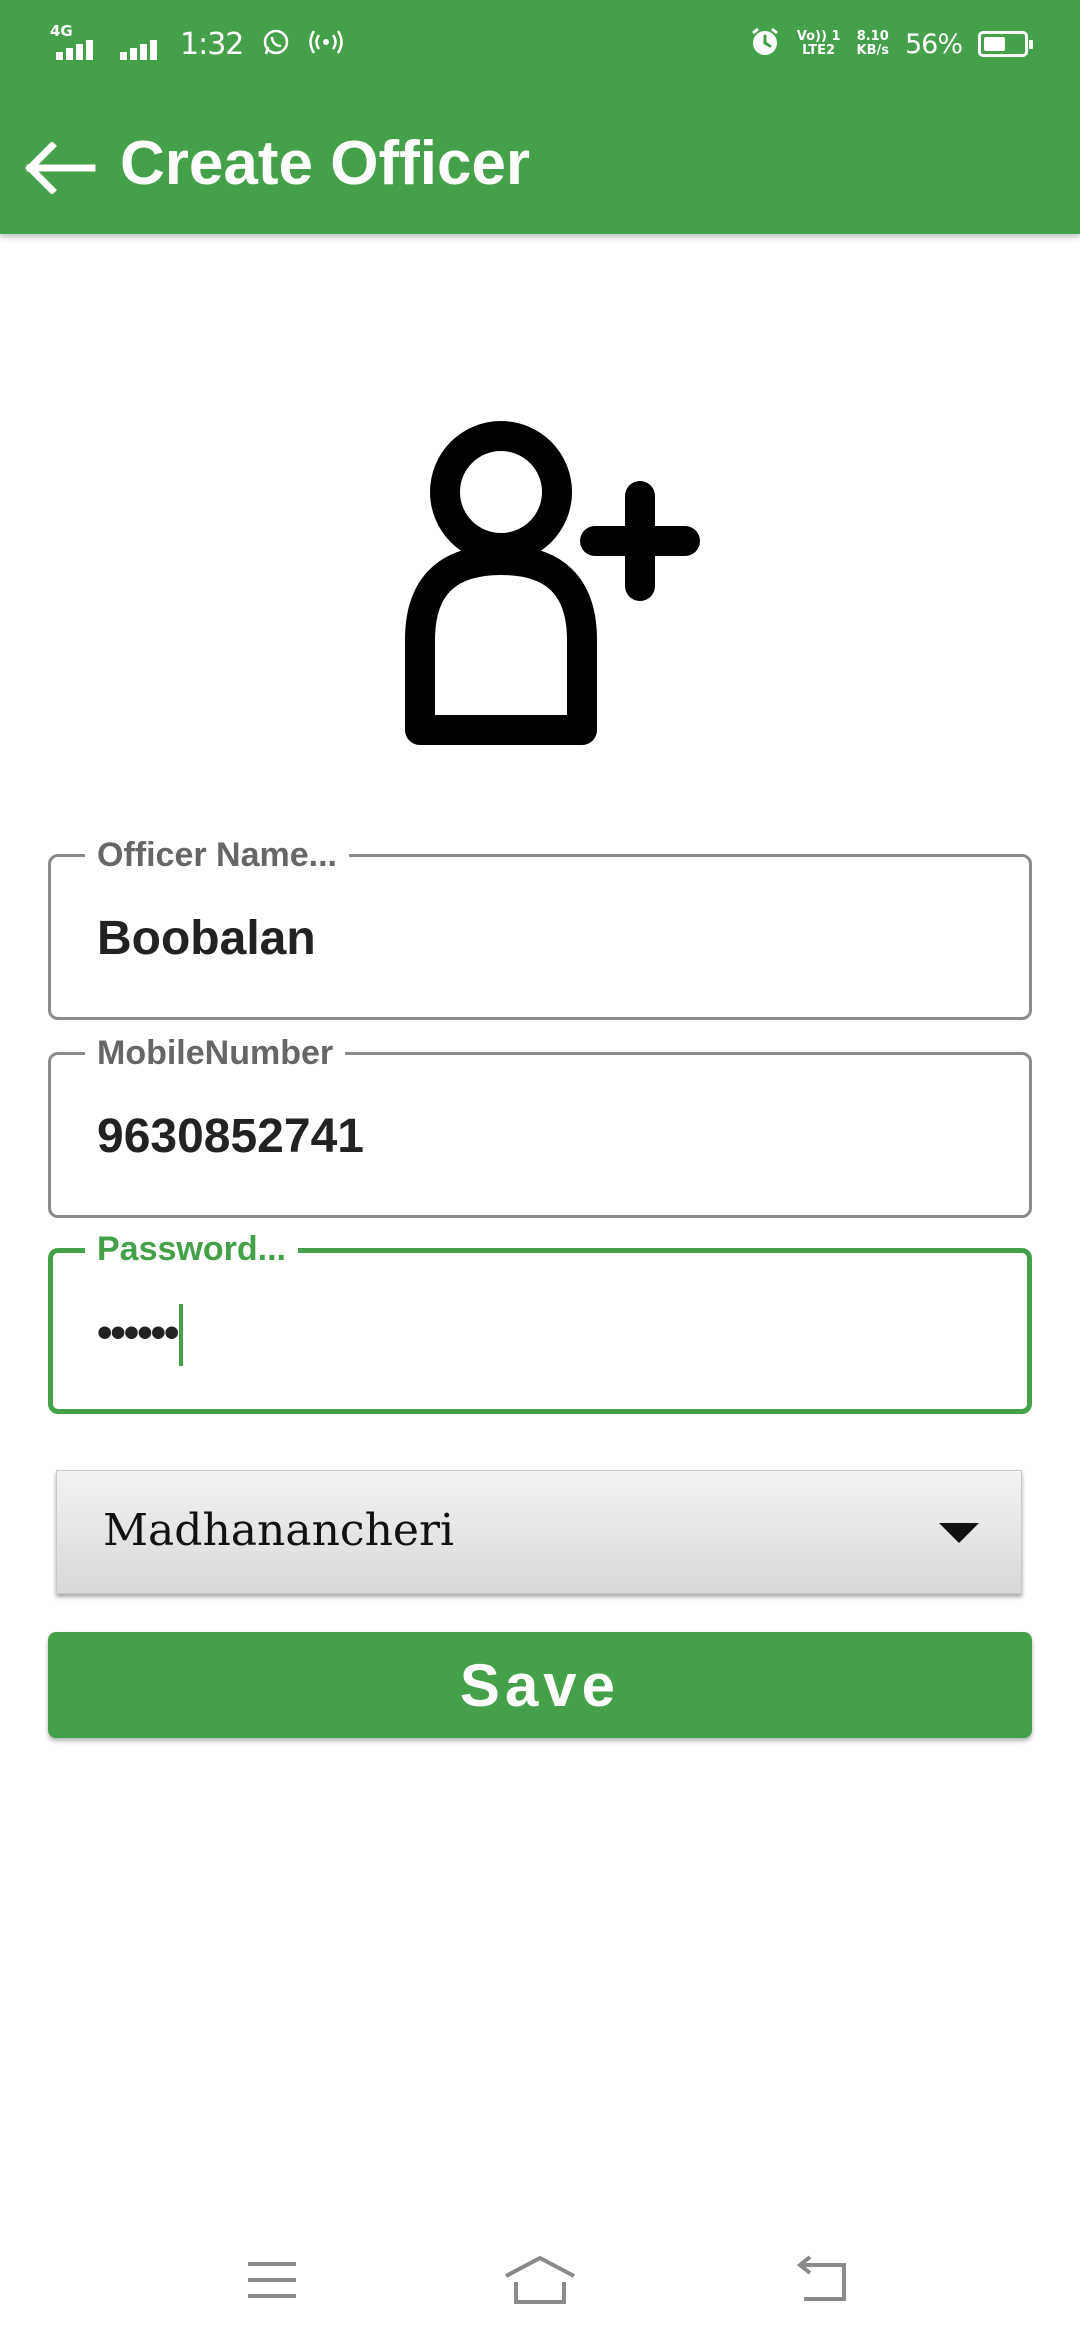 This screenshot has width=1080, height=2340. I want to click on system-nav-bar, so click(540, 2280).